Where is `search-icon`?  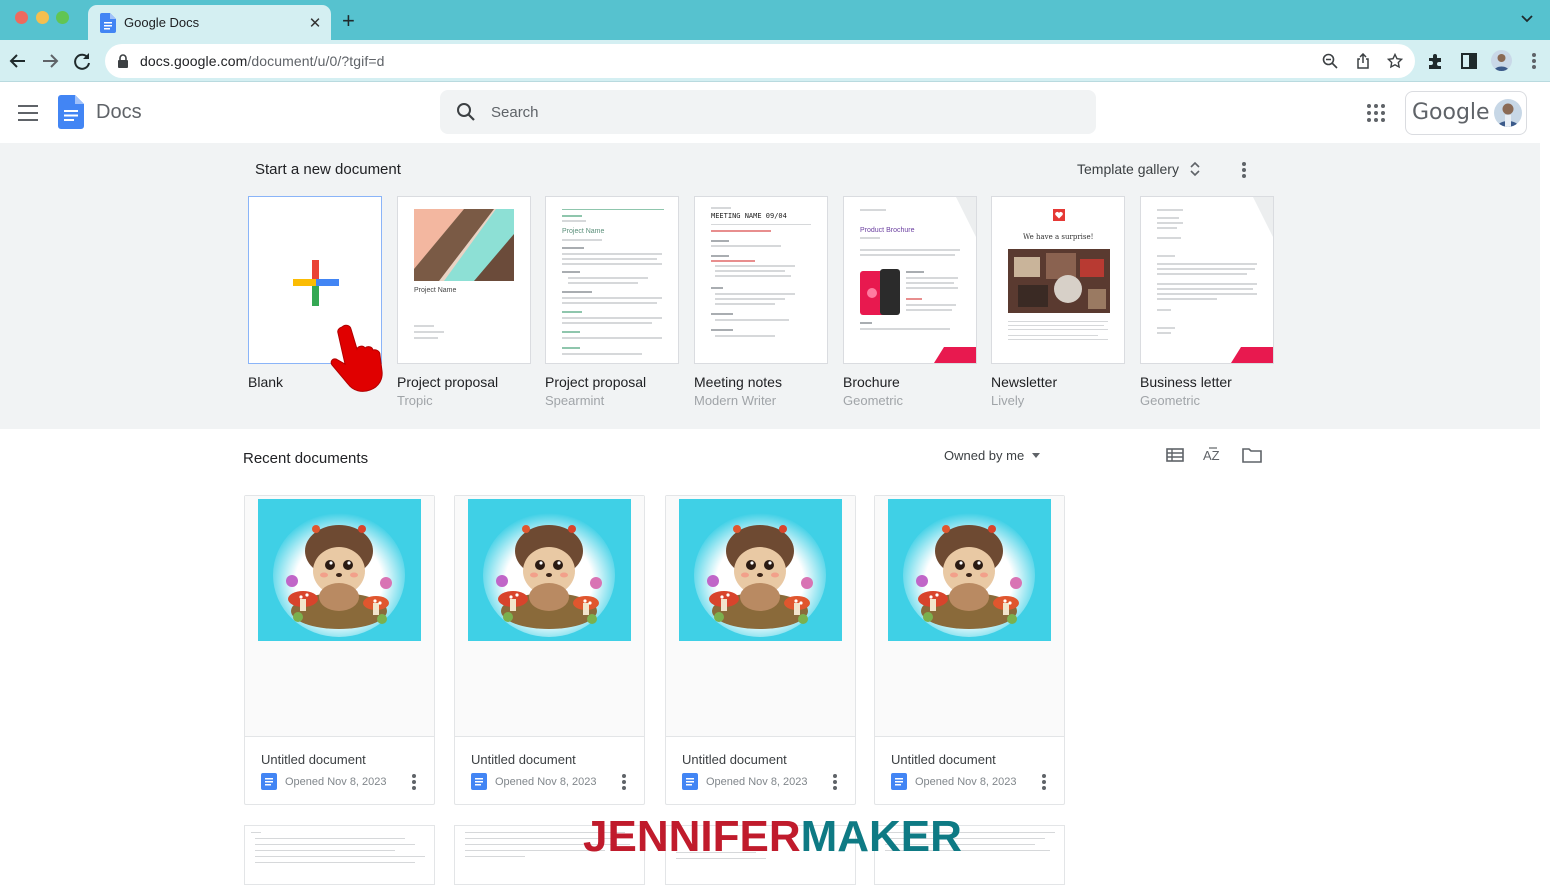
search-icon is located at coordinates (466, 112).